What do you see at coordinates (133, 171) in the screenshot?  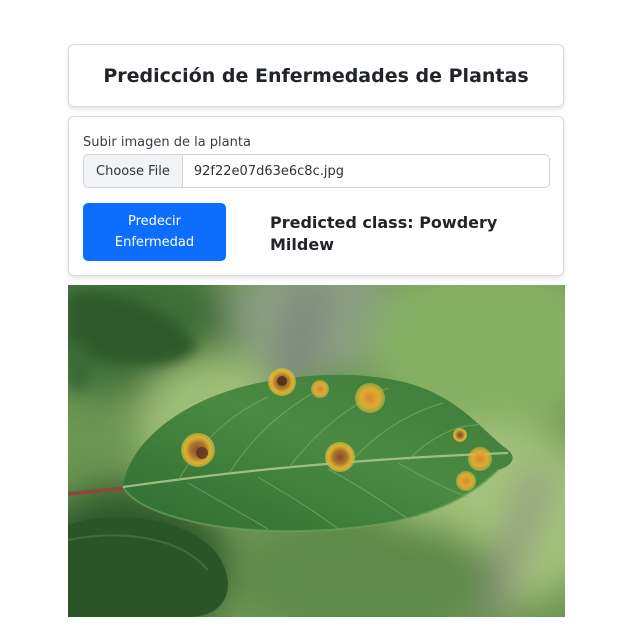 I see `choose-file-button: Choose File` at bounding box center [133, 171].